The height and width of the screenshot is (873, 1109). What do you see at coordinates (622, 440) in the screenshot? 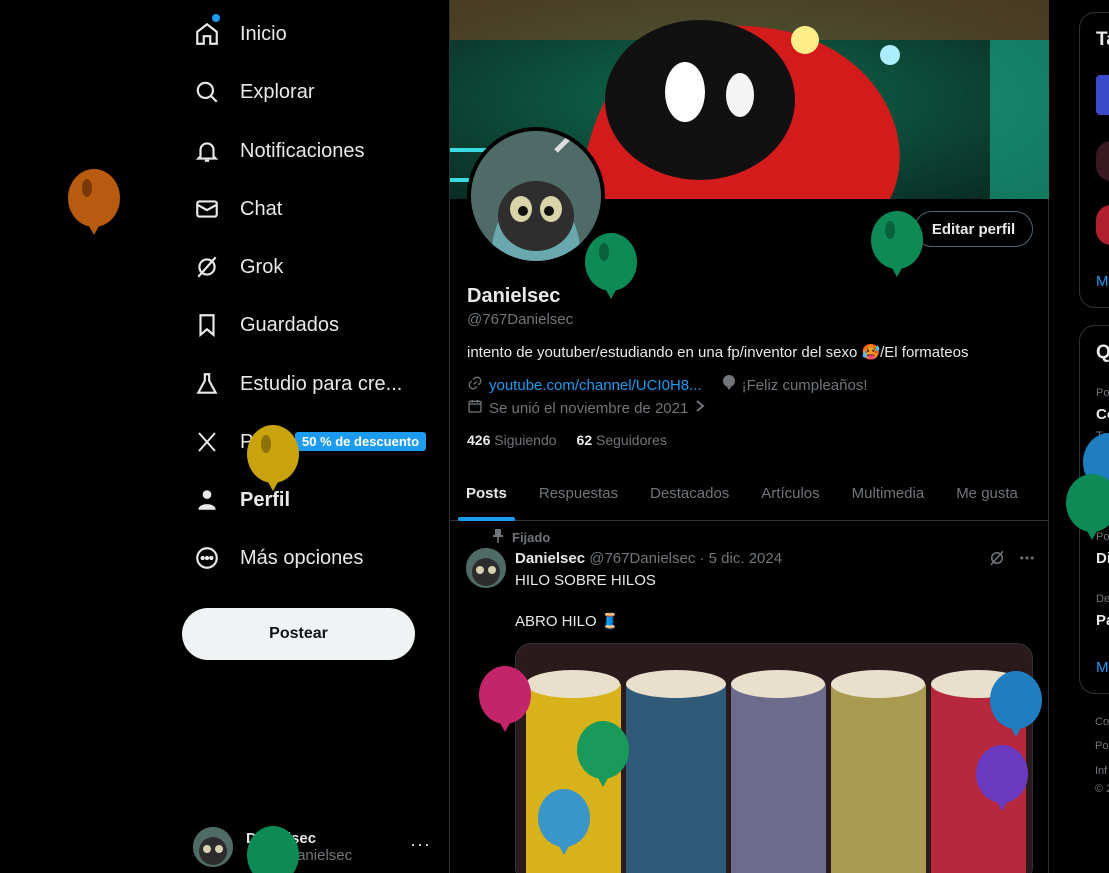
I see `followers-stat: 62 Seguidores` at bounding box center [622, 440].